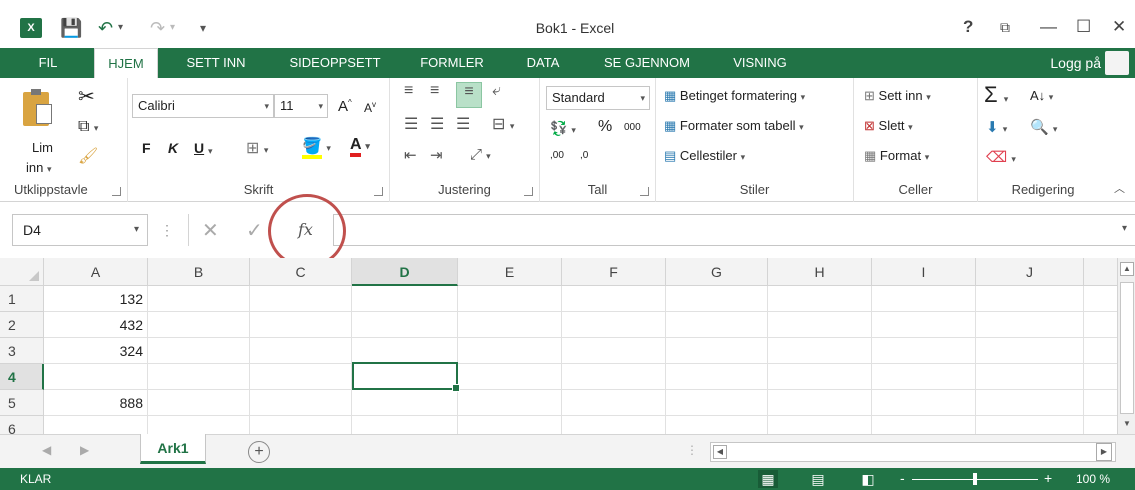 Image resolution: width=1135 pixels, height=490 pixels. Describe the element at coordinates (434, 91) in the screenshot. I see `align-middle-icon: ≡` at that location.